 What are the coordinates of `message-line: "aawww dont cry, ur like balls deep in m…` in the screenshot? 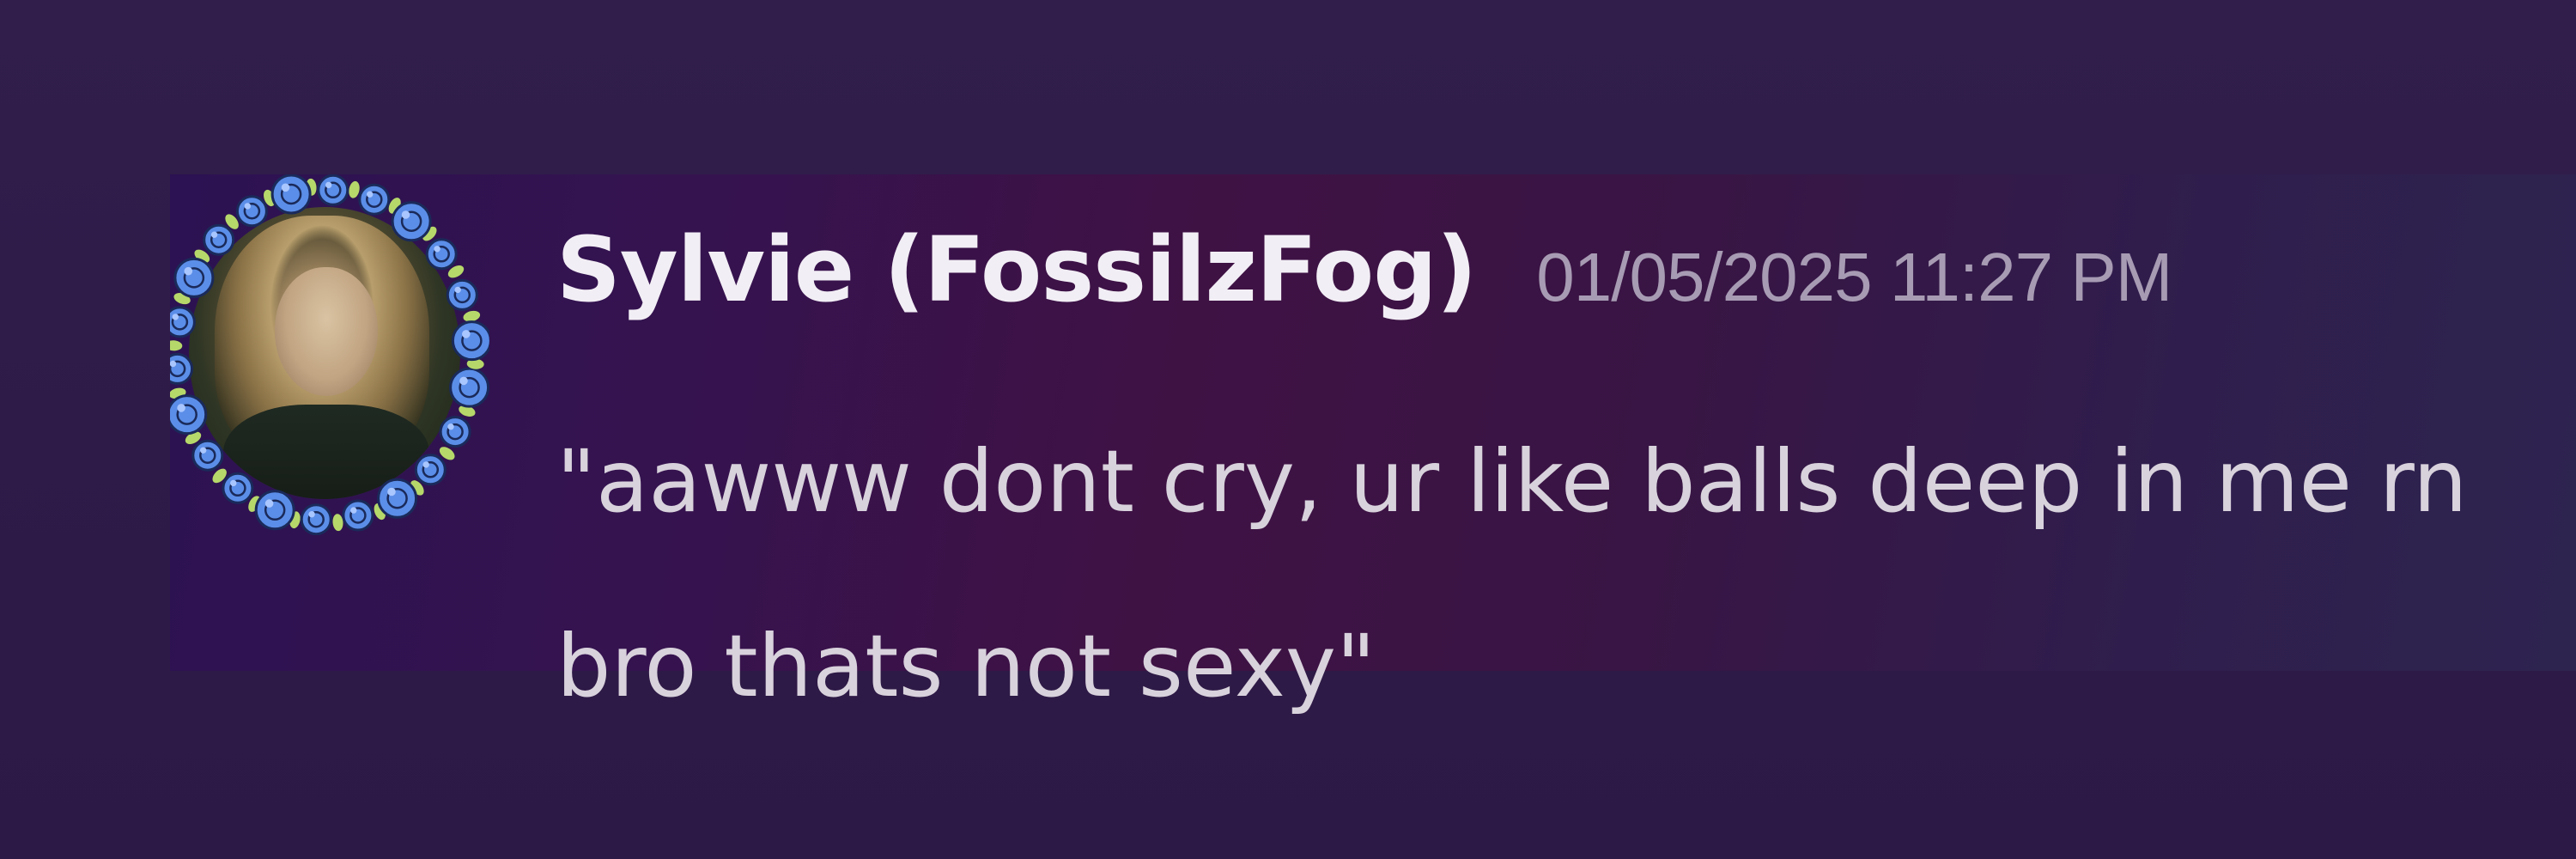 It's located at (1512, 482).